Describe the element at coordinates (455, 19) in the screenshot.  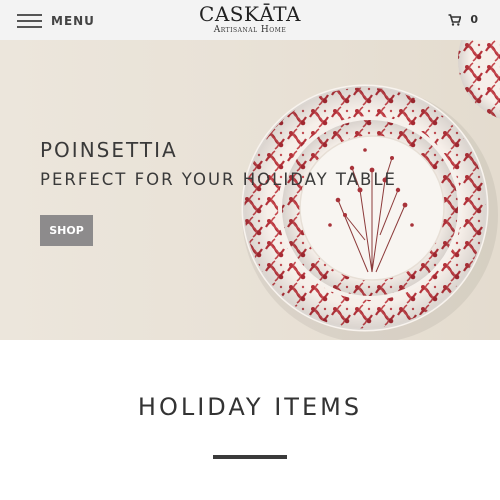
I see `cart-icon` at that location.